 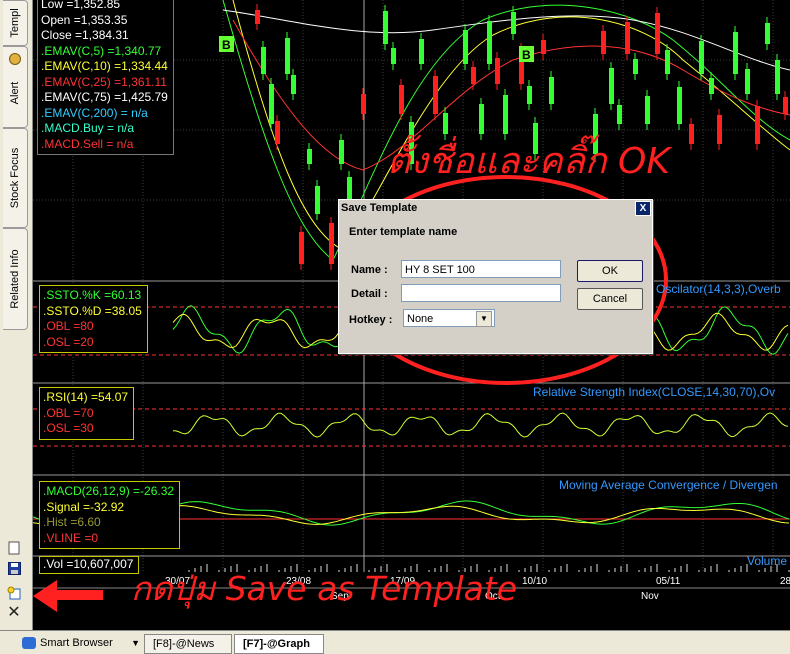 What do you see at coordinates (88, 128) in the screenshot?
I see `legend-macd-buy: .MACD.Buy = n/a` at bounding box center [88, 128].